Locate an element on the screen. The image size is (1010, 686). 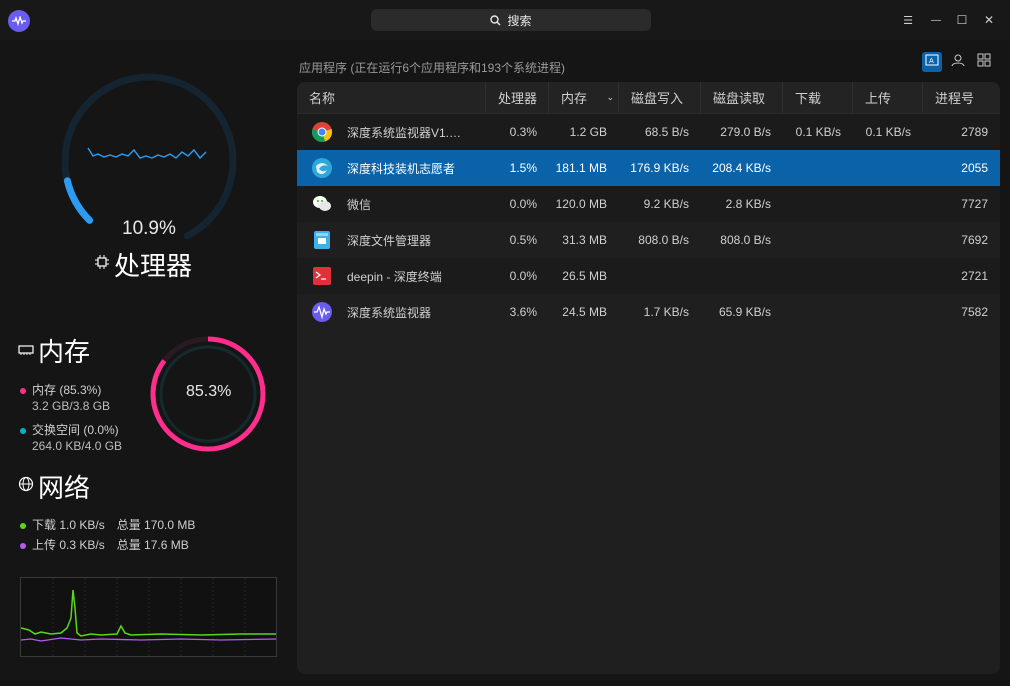
process-memory-cell: 24.5 MB is located at coordinates (584, 312).